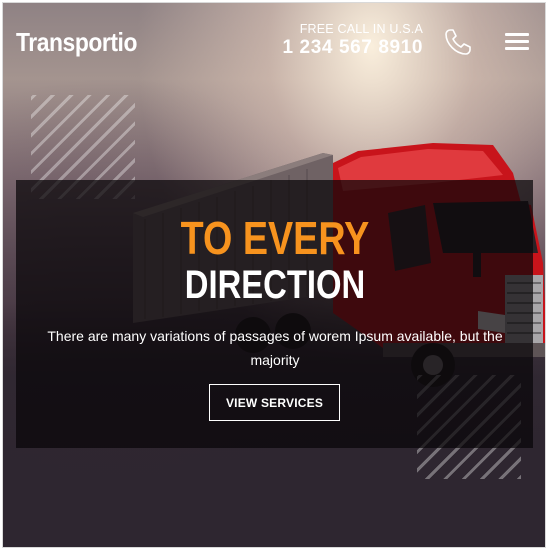  What do you see at coordinates (275, 285) in the screenshot?
I see `hero-title-line2: DIRECTION` at bounding box center [275, 285].